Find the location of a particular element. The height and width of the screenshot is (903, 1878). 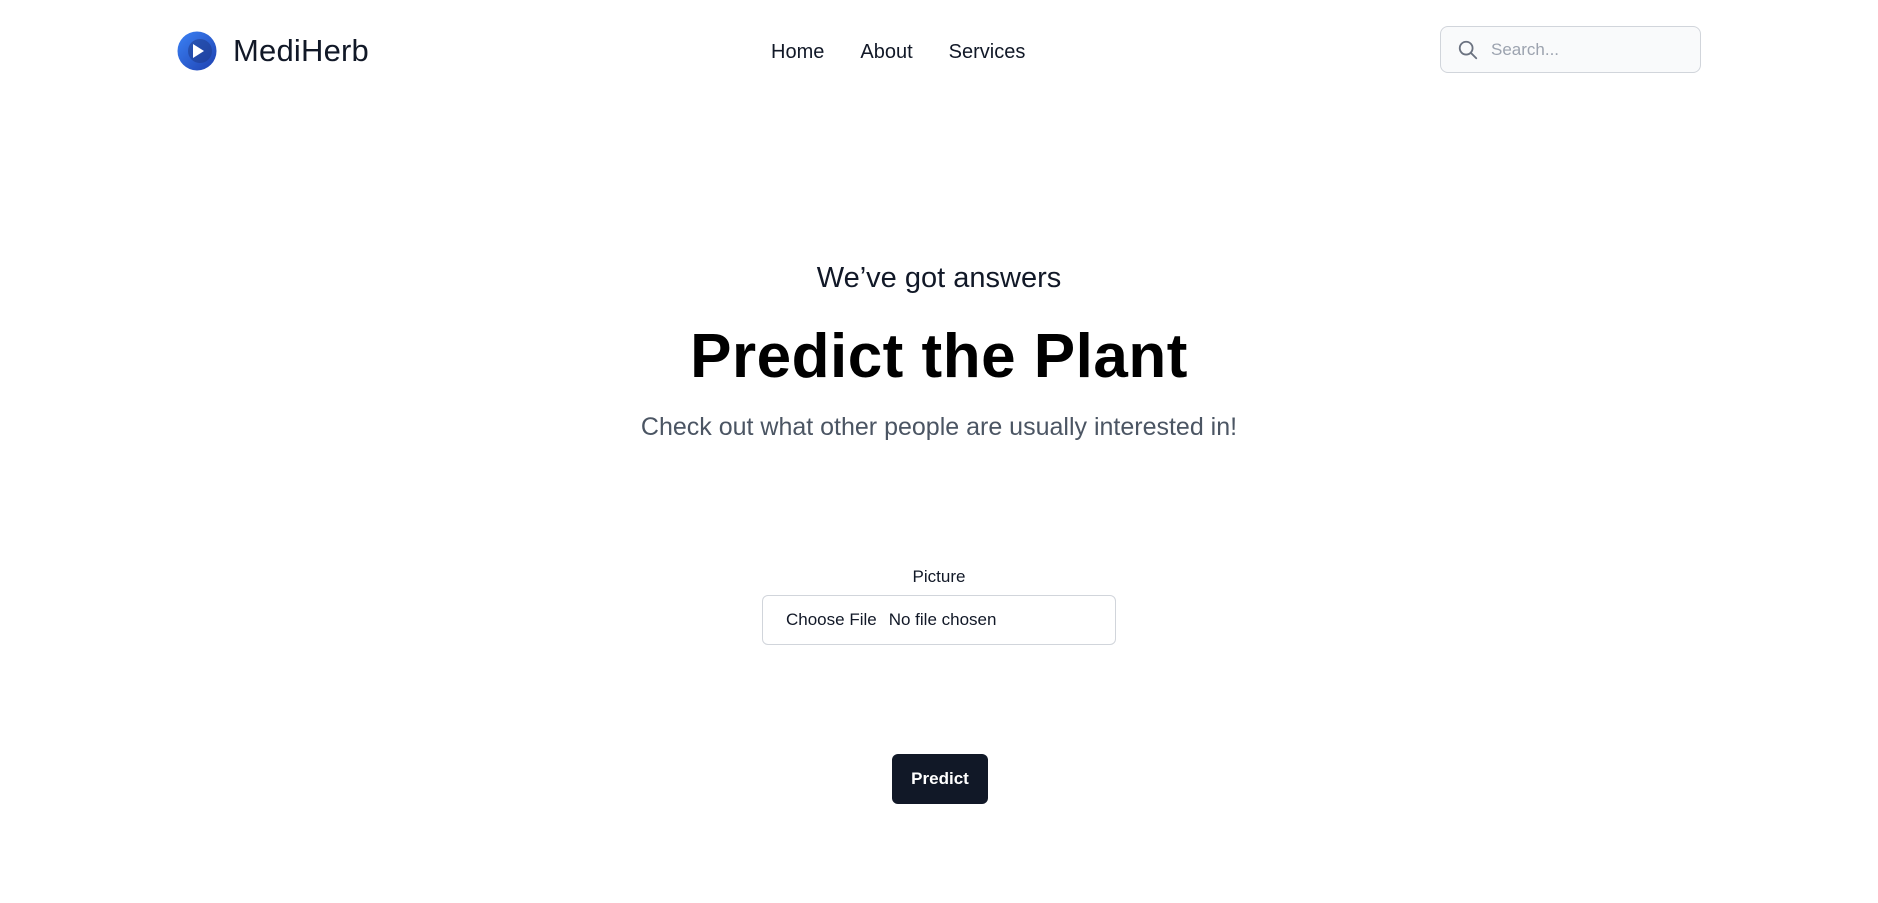

brand-name: MediHerb is located at coordinates (301, 50).